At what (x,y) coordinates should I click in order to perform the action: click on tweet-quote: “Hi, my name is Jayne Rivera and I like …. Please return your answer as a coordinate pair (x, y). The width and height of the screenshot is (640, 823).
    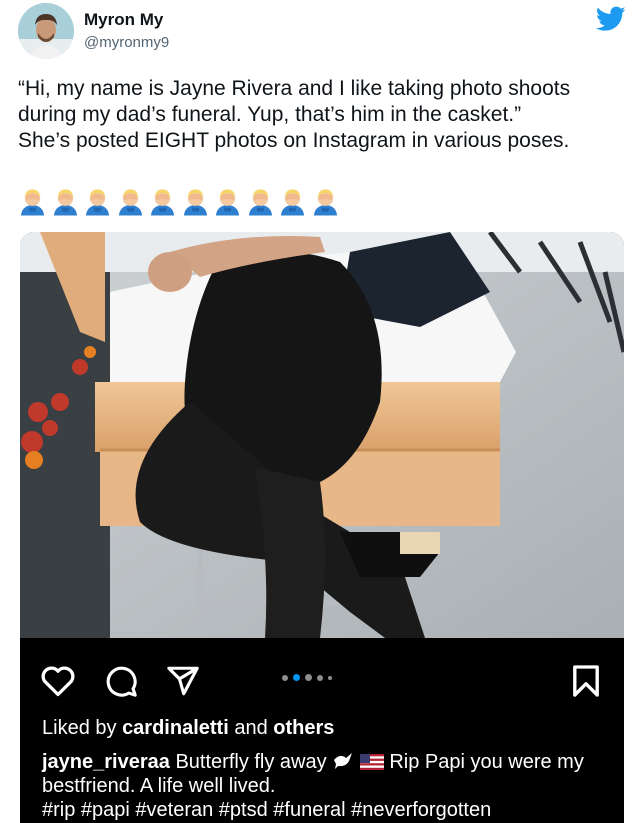
    Looking at the image, I should click on (294, 101).